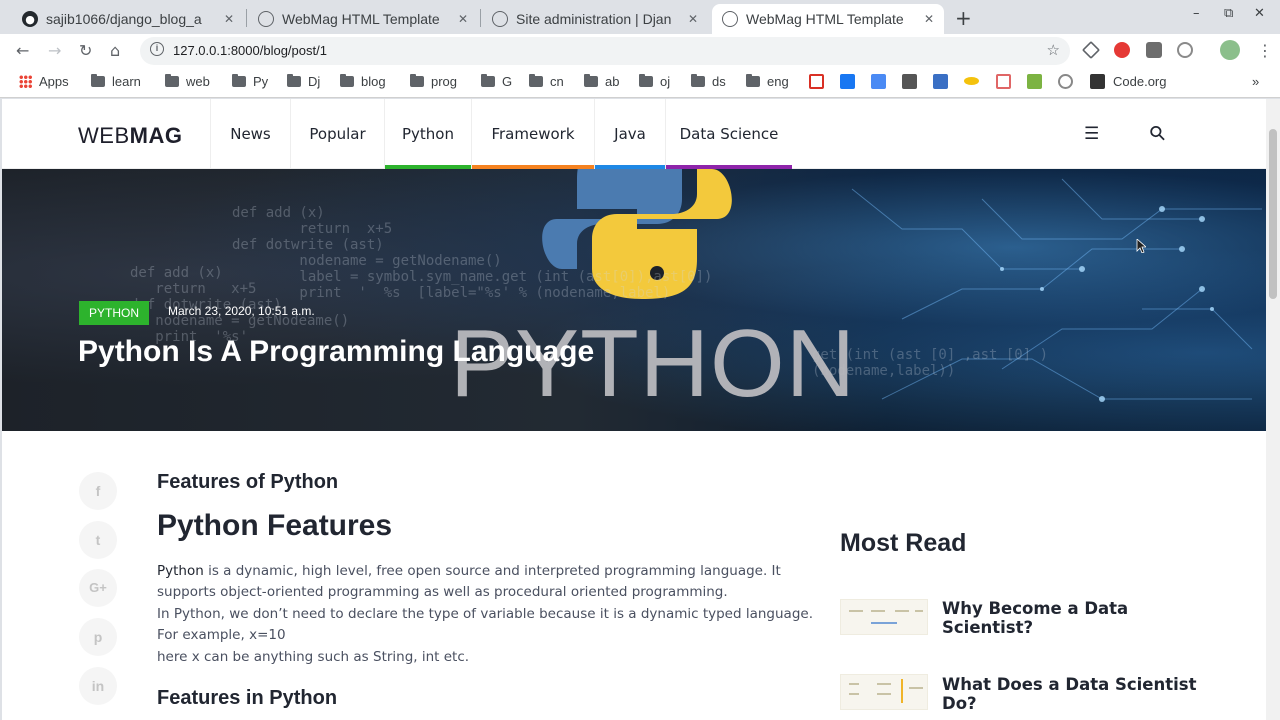 Image resolution: width=1280 pixels, height=720 pixels. Describe the element at coordinates (1091, 134) in the screenshot. I see `menu-icon: ☰` at that location.